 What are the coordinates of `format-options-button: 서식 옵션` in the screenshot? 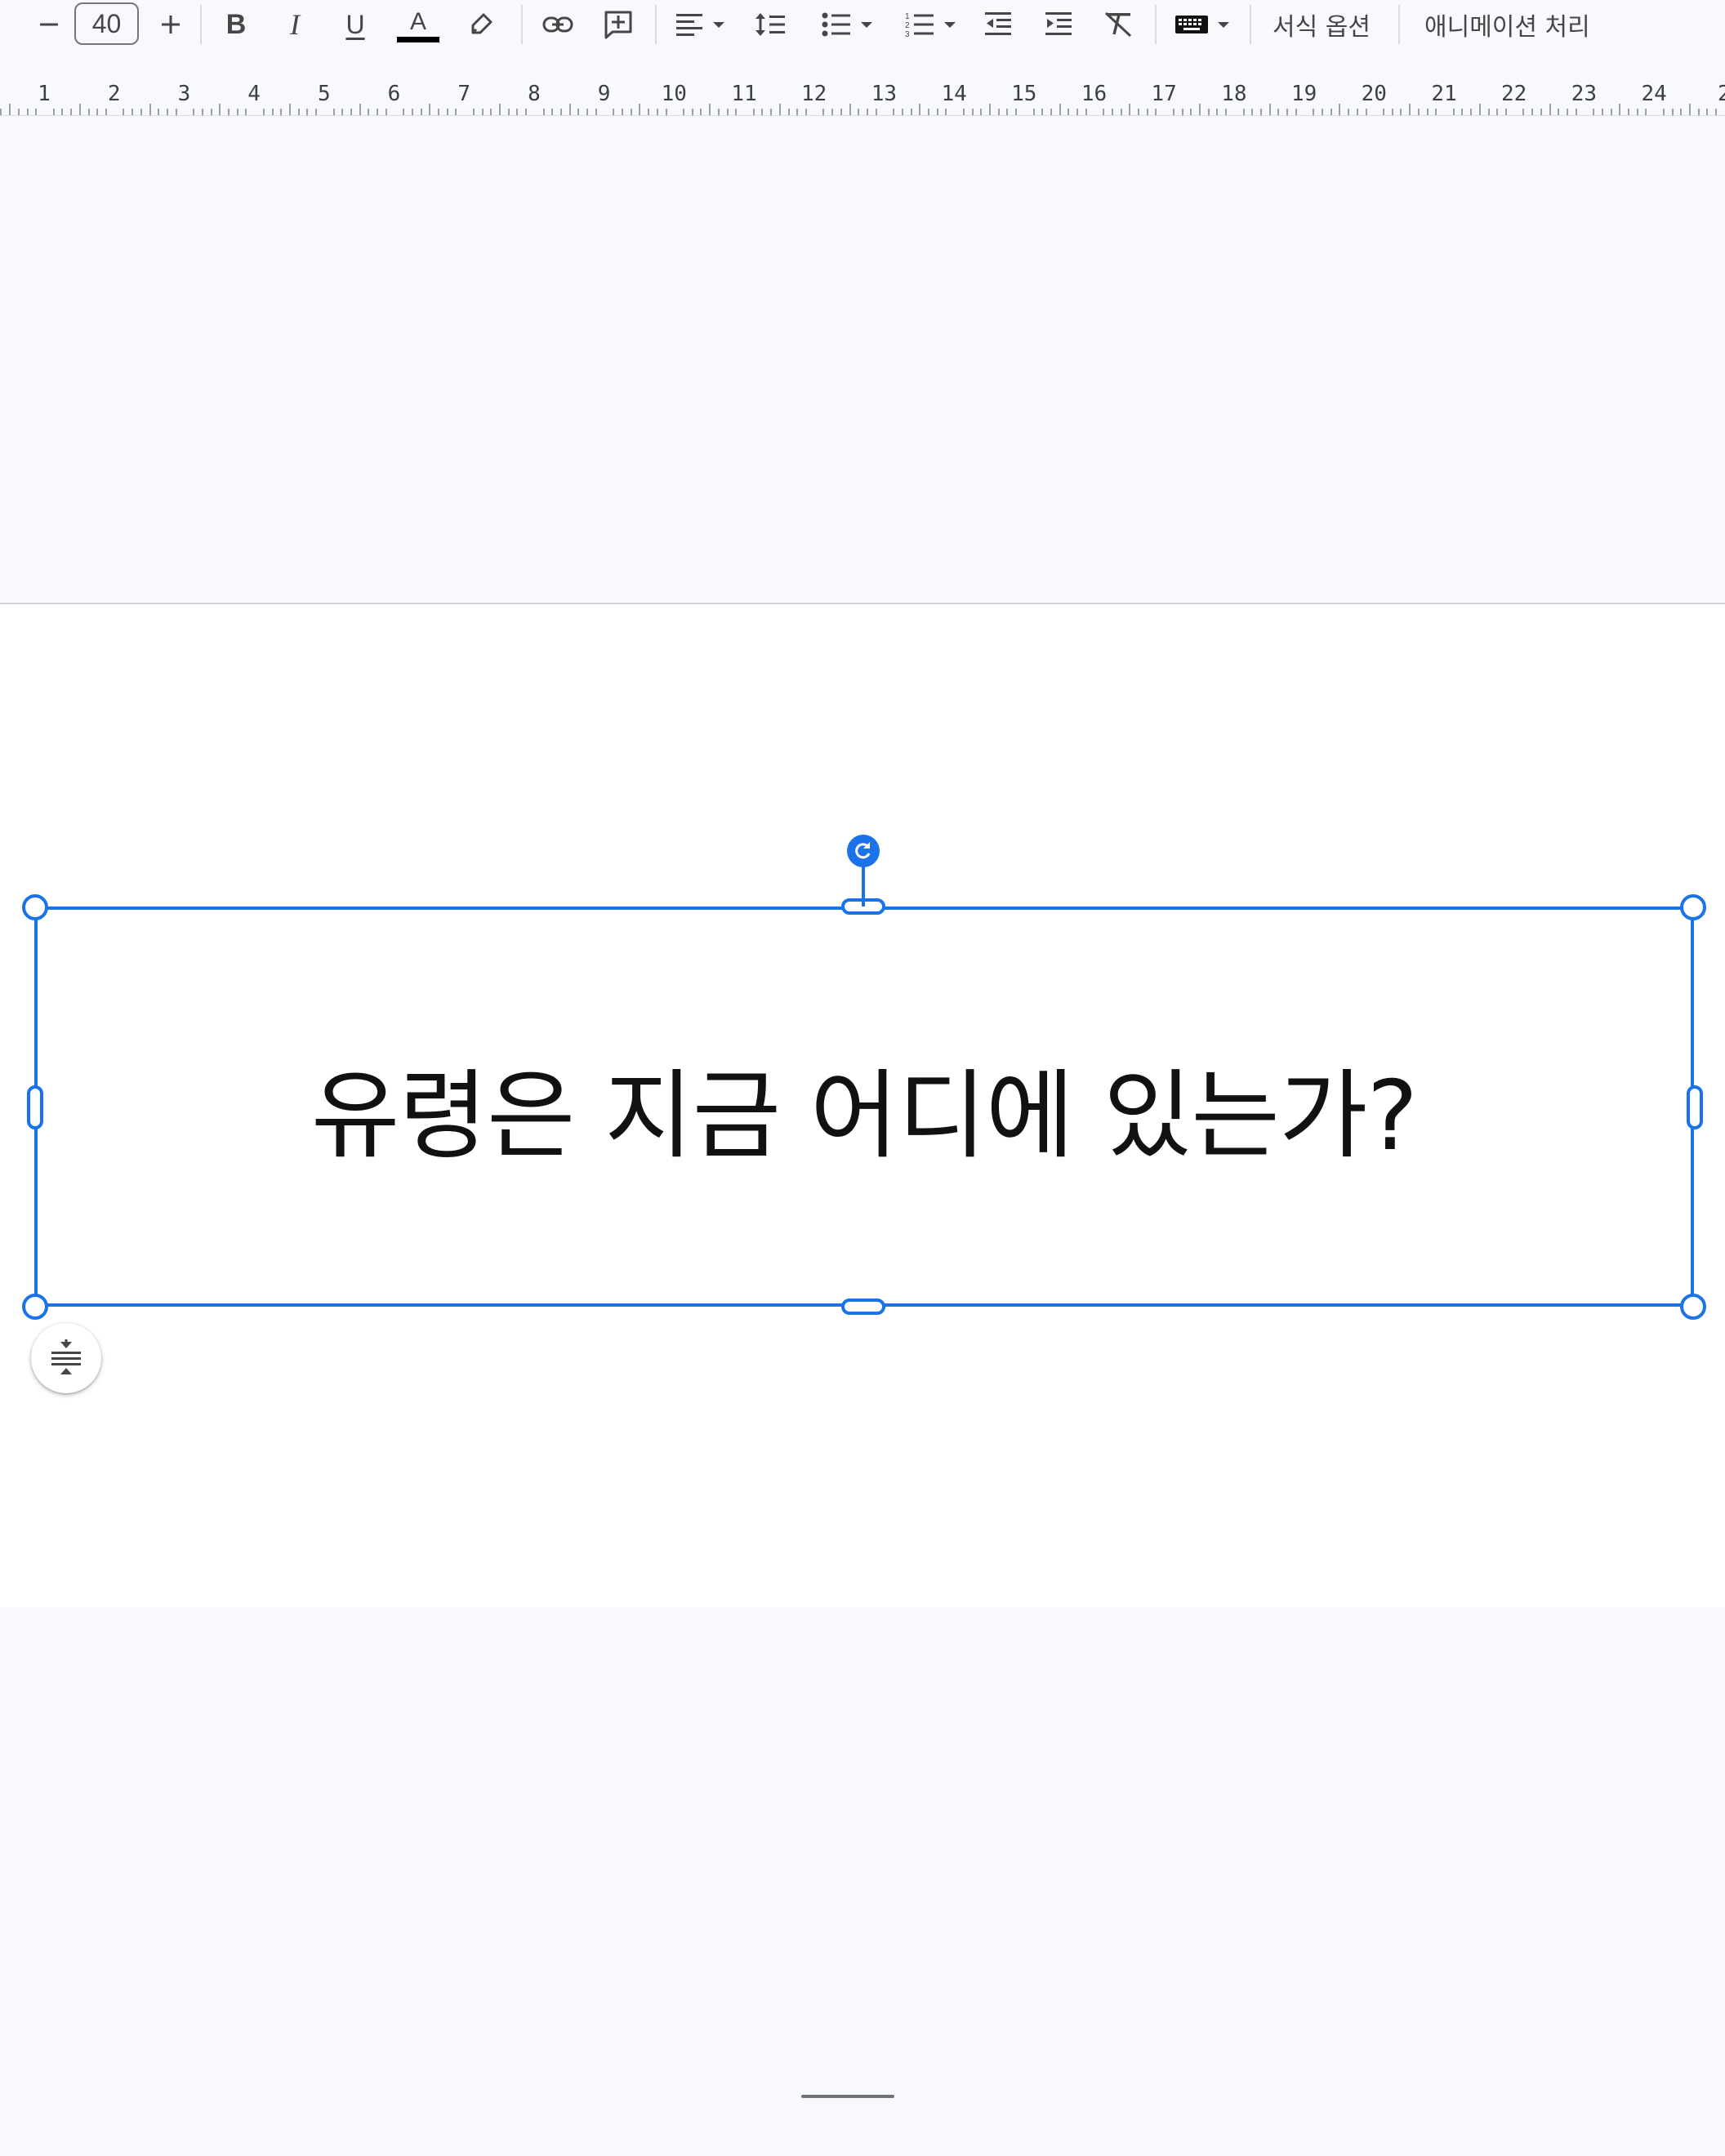 It's located at (1322, 24).